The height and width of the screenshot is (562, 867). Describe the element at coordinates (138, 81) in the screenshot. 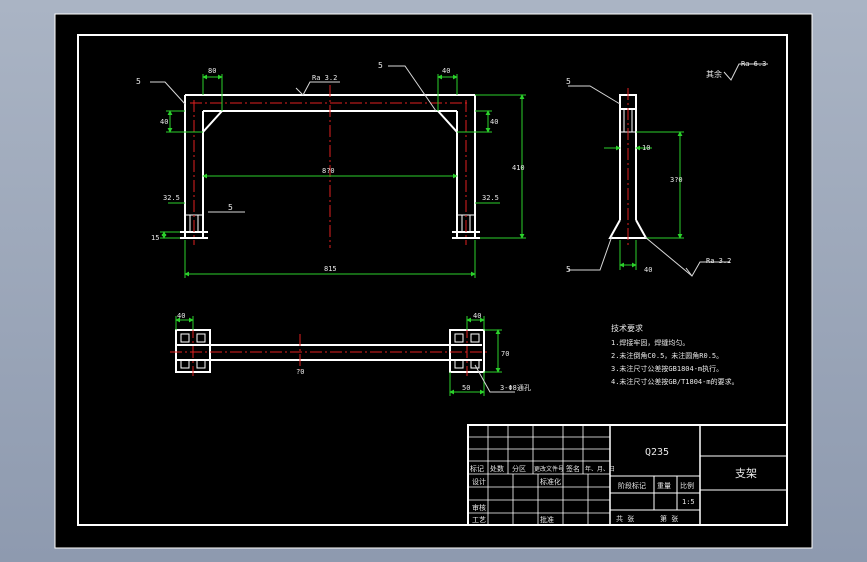

I see `weld-left-label: 5` at that location.